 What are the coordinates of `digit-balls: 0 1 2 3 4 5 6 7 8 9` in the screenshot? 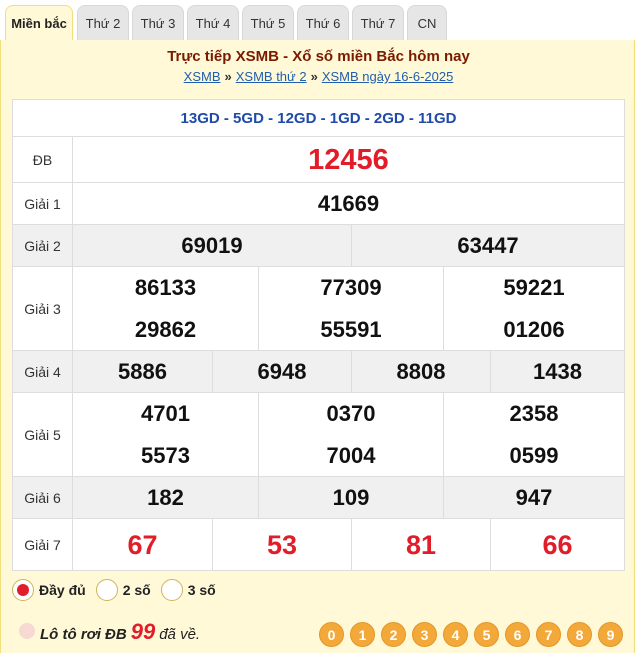 It's located at (474, 634).